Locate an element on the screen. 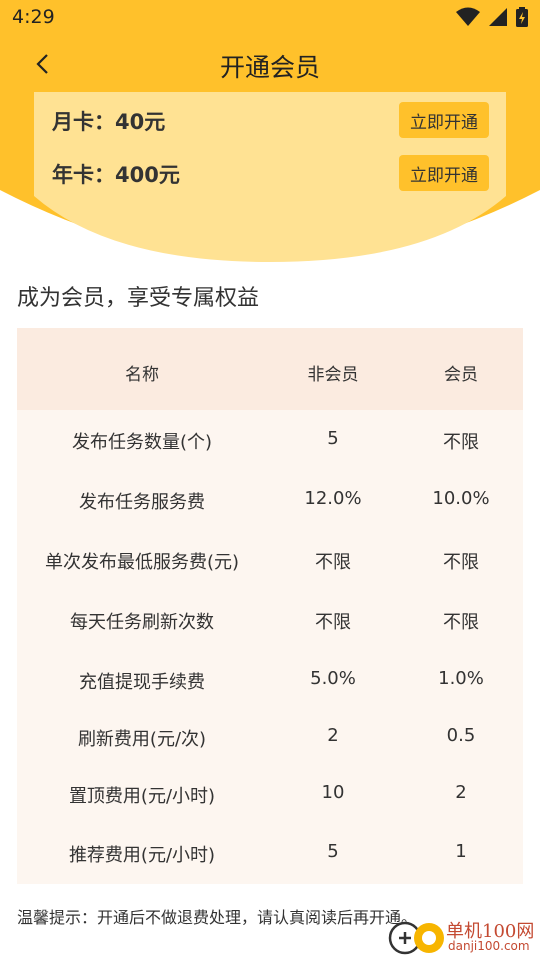 This screenshot has width=540, height=960. status-time: 4:29 is located at coordinates (33, 17).